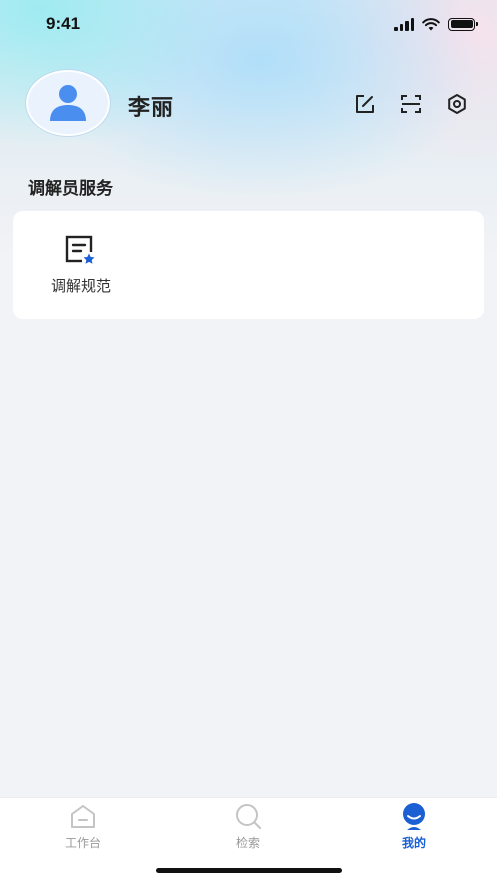 This screenshot has width=497, height=883. I want to click on tab-label: 工作台, so click(82, 843).